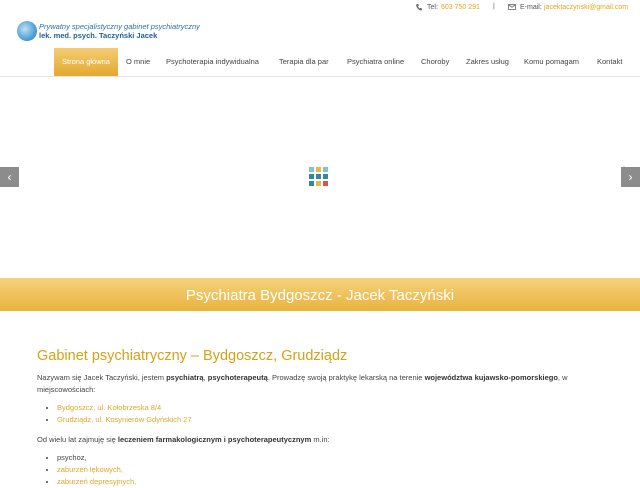 The image size is (640, 488). I want to click on phone-number-link: 603 750 291, so click(460, 7).